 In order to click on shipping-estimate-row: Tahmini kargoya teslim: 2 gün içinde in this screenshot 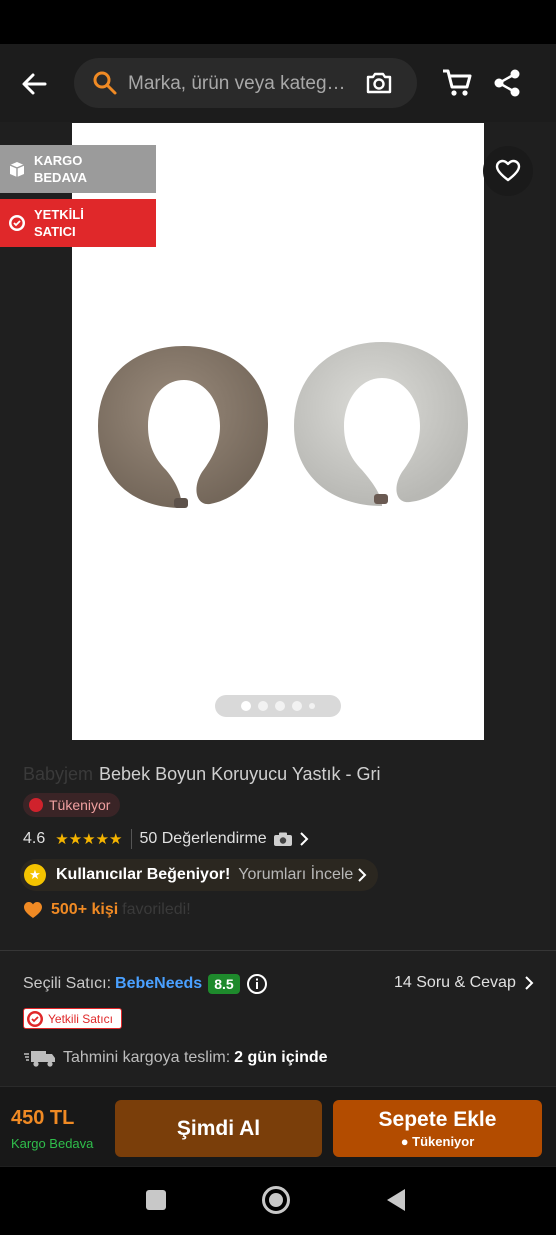, I will do `click(175, 1058)`.